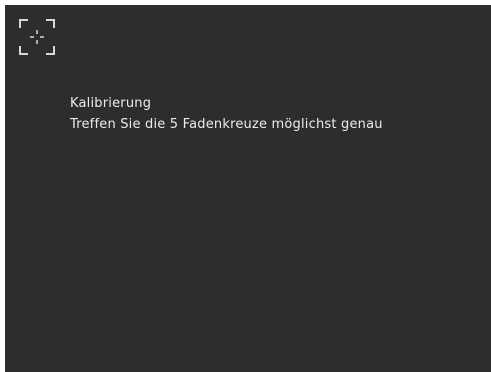 The image size is (491, 372). I want to click on calibration-crosshair-icon, so click(37, 37).